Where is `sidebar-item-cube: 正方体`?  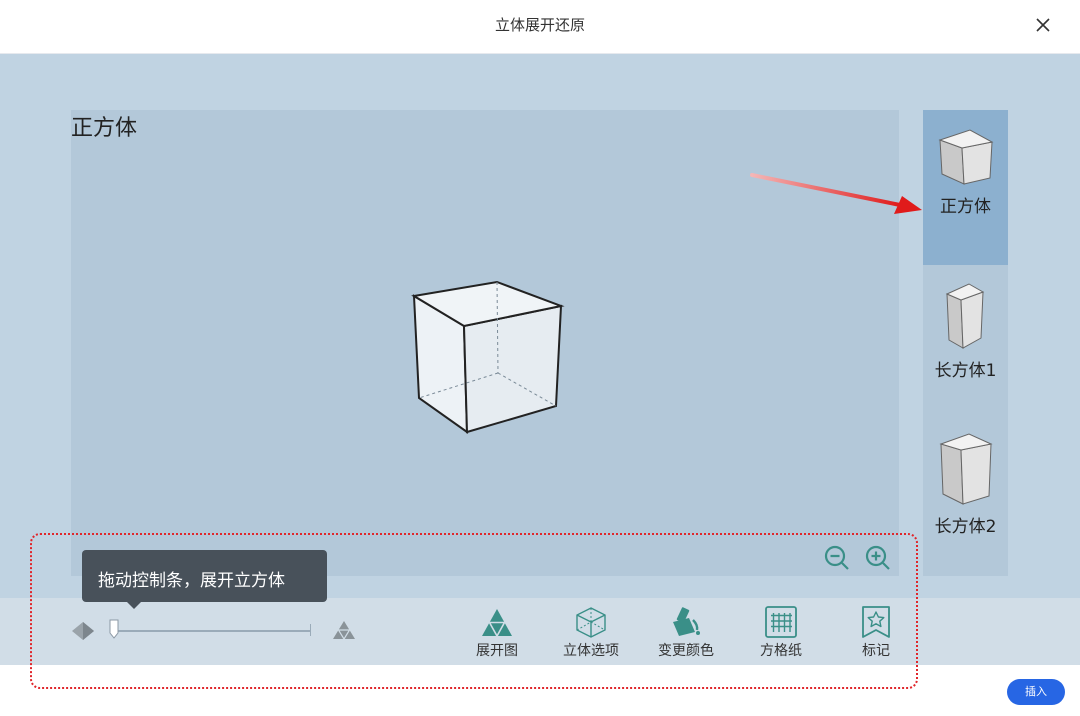 sidebar-item-cube: 正方体 is located at coordinates (965, 187).